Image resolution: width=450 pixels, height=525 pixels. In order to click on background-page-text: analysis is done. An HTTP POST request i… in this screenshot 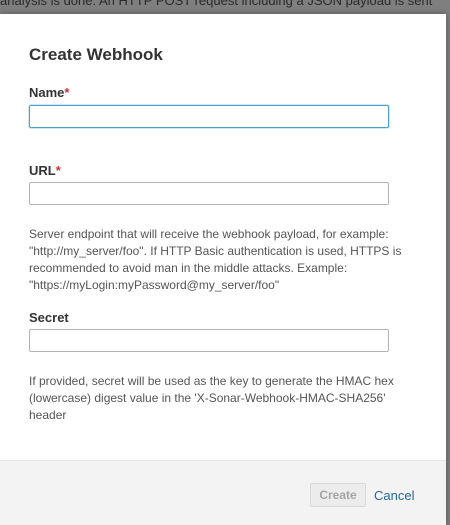, I will do `click(216, 4)`.